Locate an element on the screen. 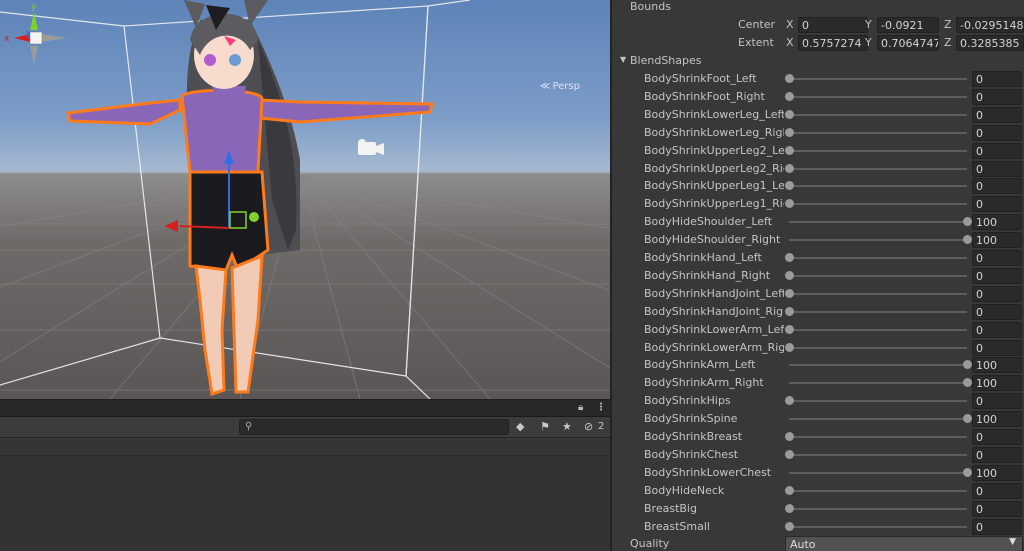 This screenshot has height=551, width=1024. eye-hidden-icon: ⊘ is located at coordinates (588, 426).